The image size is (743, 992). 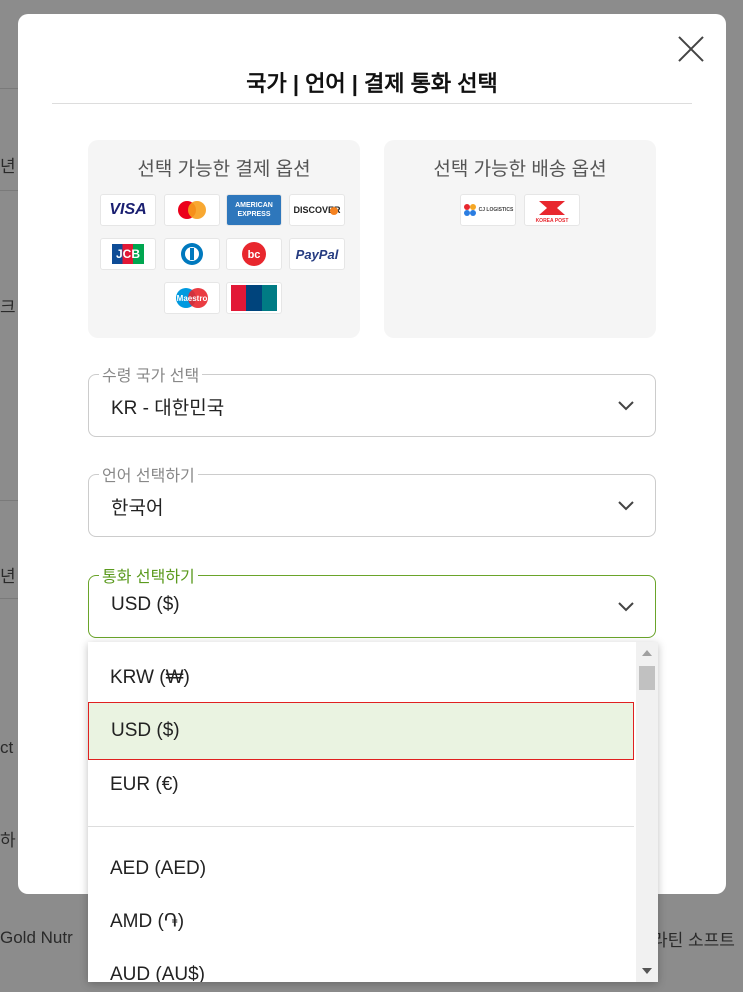 I want to click on cj-logistics-logo: CJ LOGISTICS, so click(x=488, y=210).